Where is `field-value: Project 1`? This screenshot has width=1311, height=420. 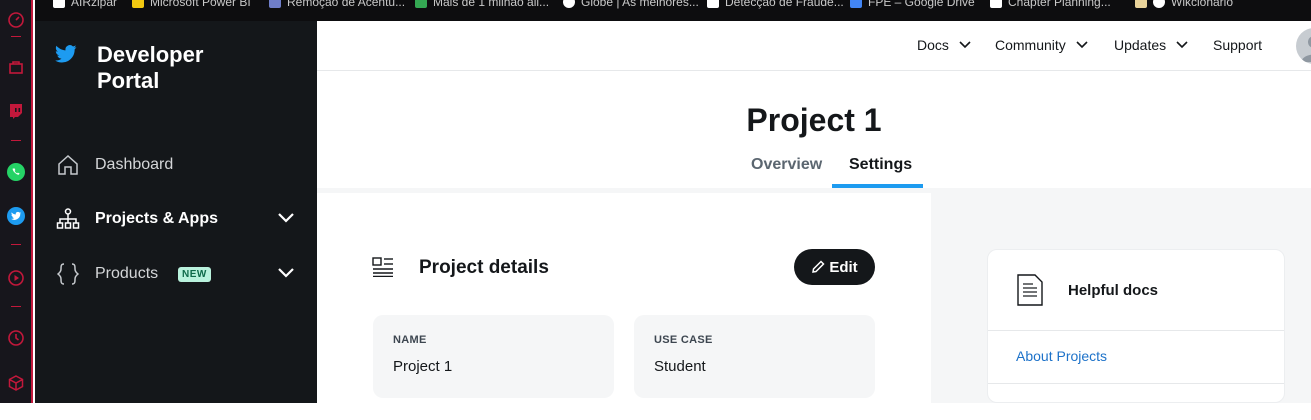
field-value: Project 1 is located at coordinates (423, 366).